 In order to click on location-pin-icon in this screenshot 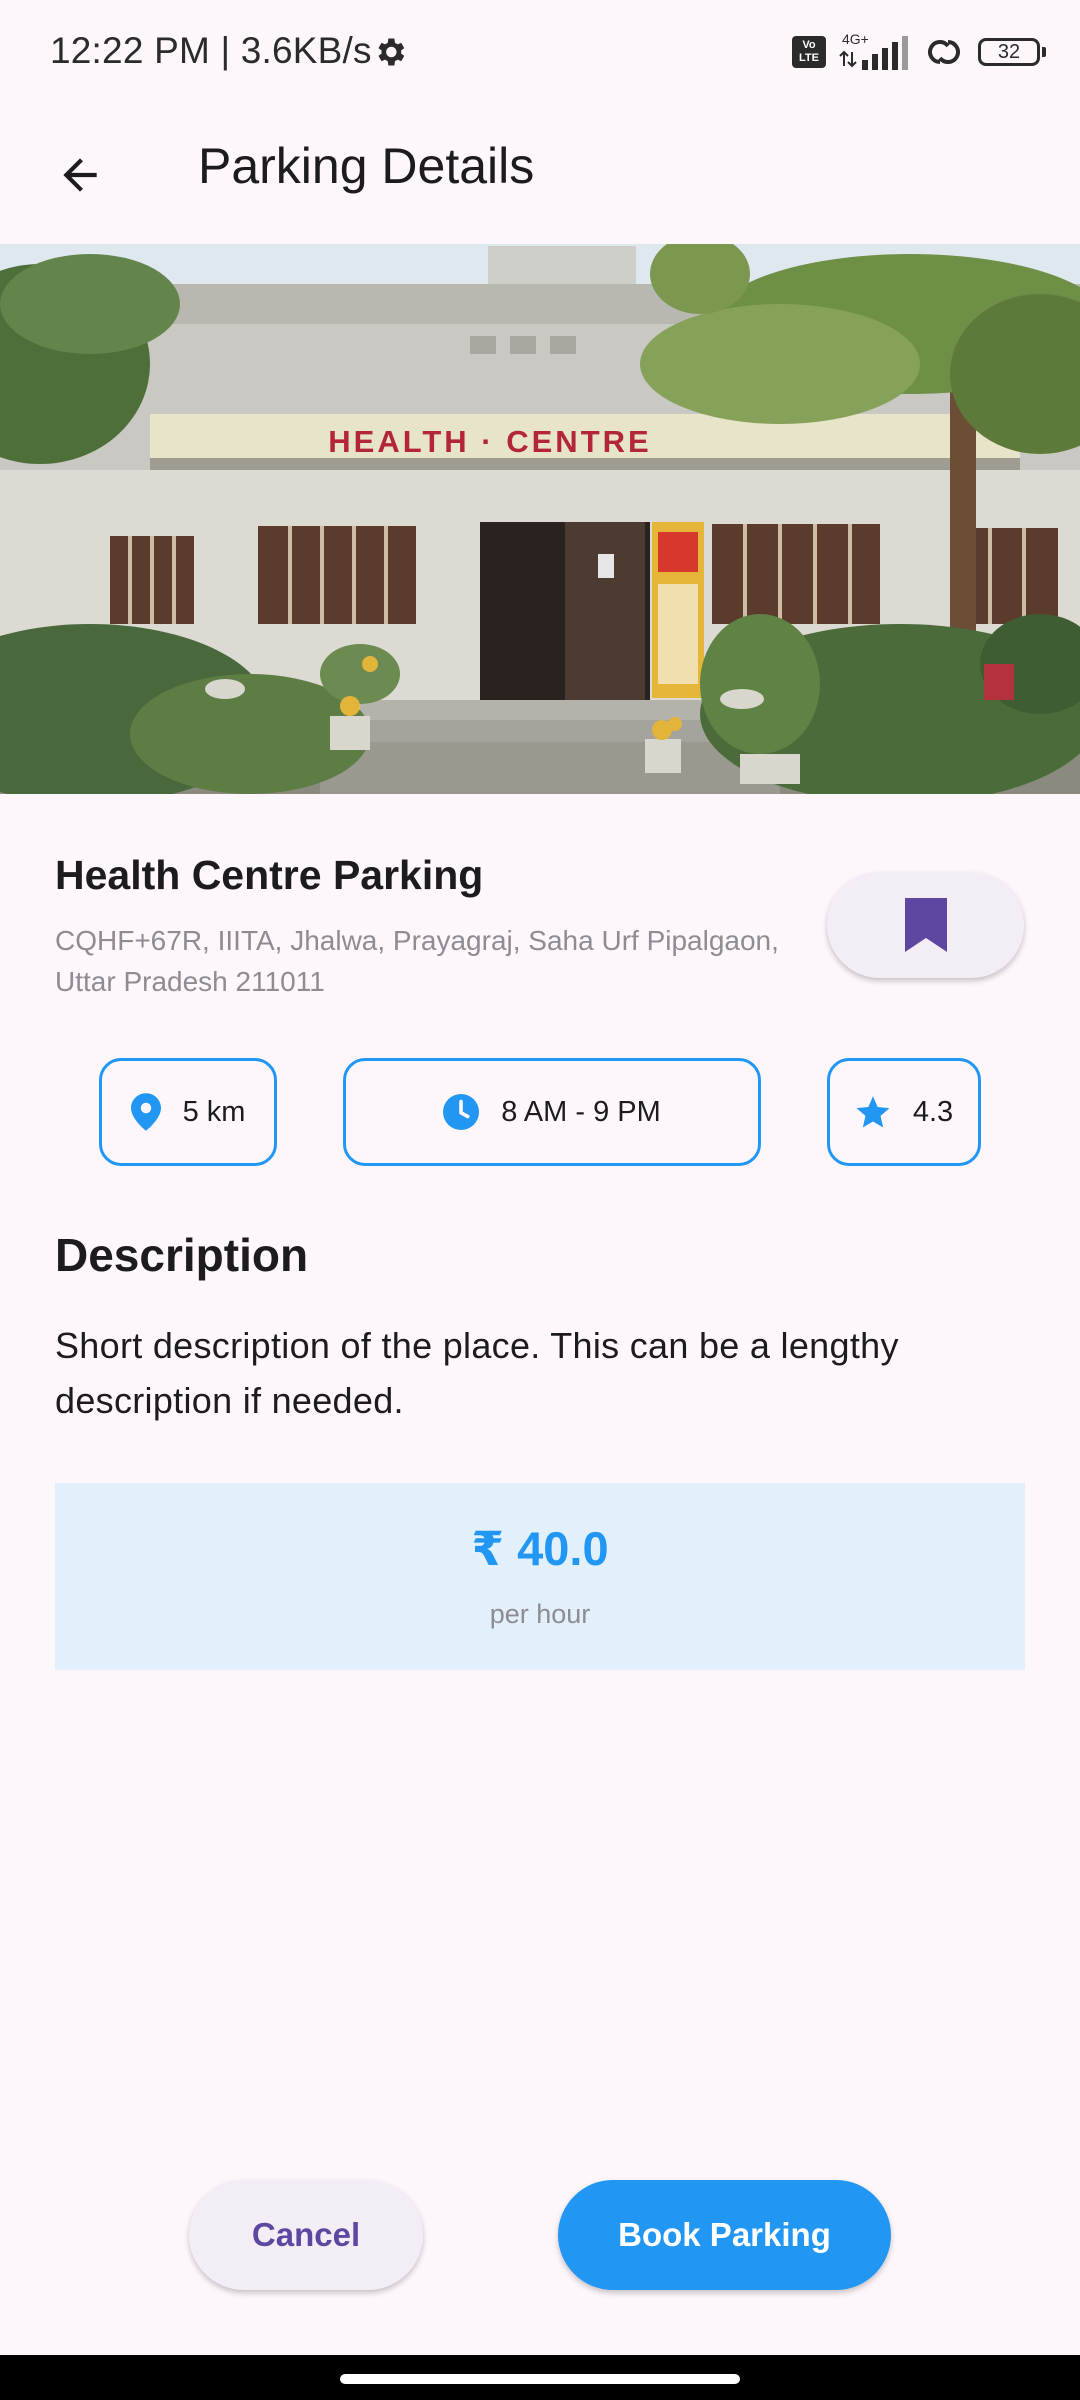, I will do `click(145, 1112)`.